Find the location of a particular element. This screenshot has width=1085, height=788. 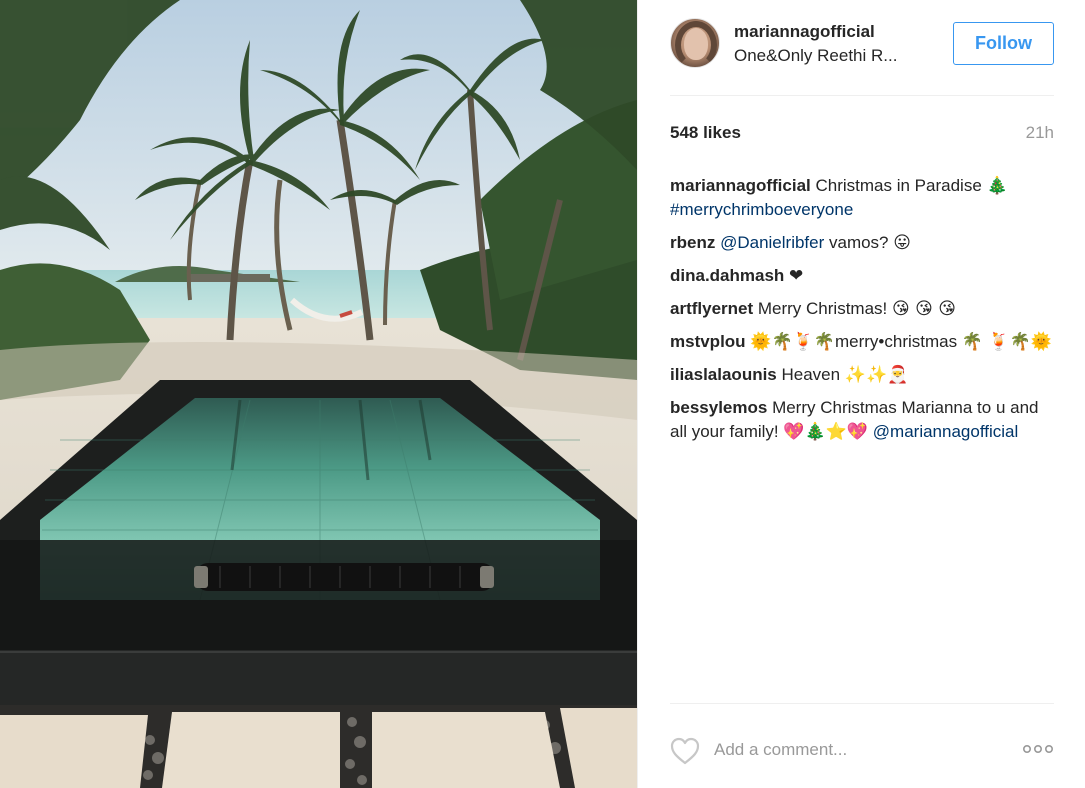

heart-outline-icon is located at coordinates (685, 751).